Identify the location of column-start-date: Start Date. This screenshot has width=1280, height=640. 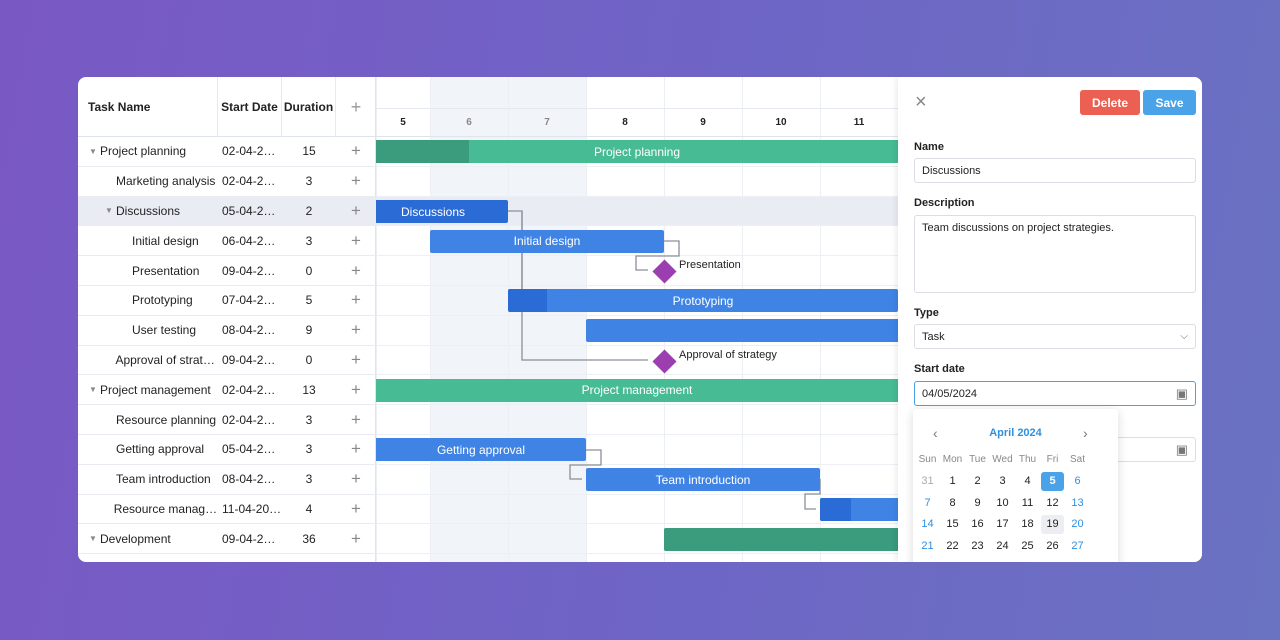
(250, 107).